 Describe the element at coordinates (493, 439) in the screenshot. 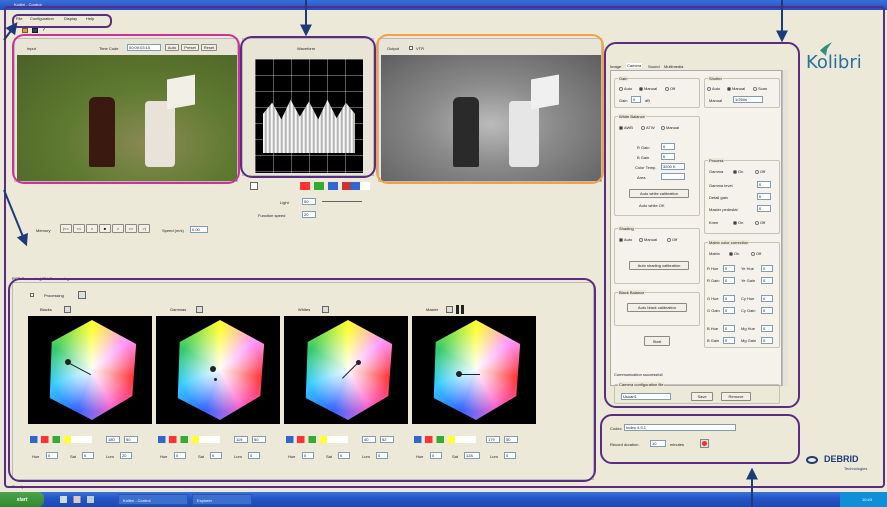

I see `wheel-h-field: 179` at that location.